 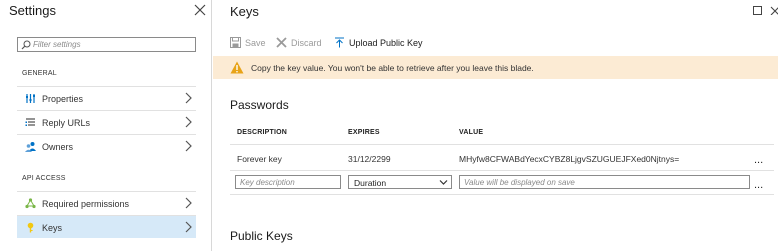 What do you see at coordinates (26, 45) in the screenshot?
I see `search-icon` at bounding box center [26, 45].